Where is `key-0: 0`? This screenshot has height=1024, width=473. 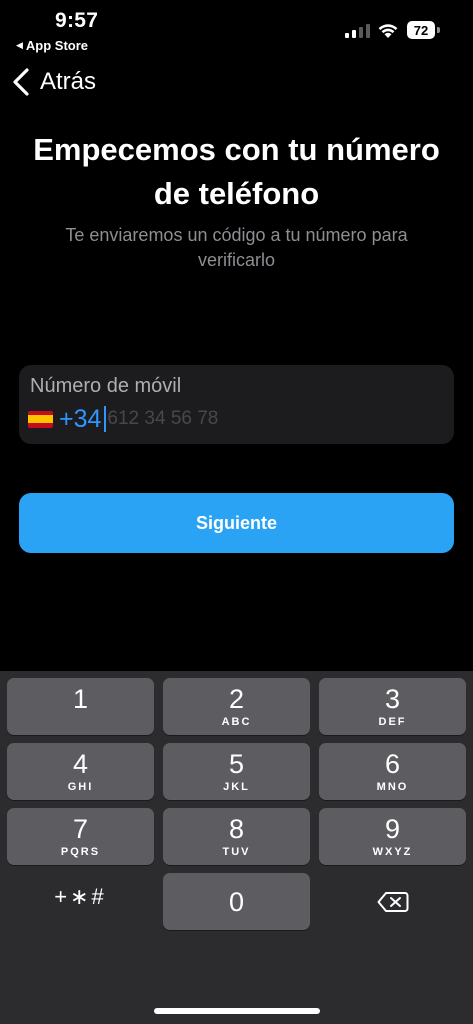
key-0: 0 is located at coordinates (236, 901).